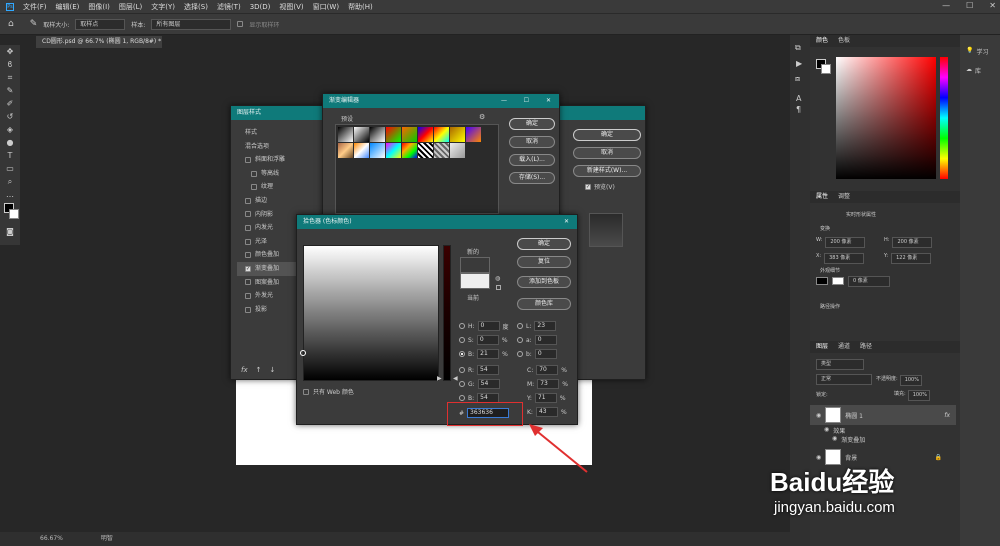 This screenshot has height=546, width=1000. I want to click on layer-style-cancel-button: 取消, so click(607, 153).